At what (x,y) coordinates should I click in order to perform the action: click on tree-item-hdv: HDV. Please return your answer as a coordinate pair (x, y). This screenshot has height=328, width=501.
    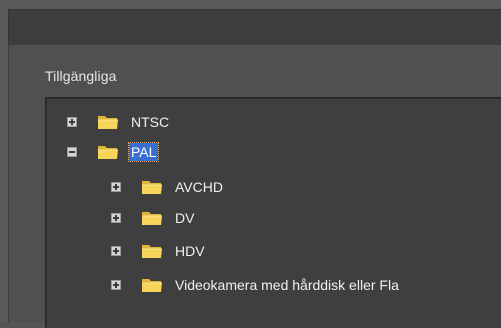
    Looking at the image, I should click on (159, 251).